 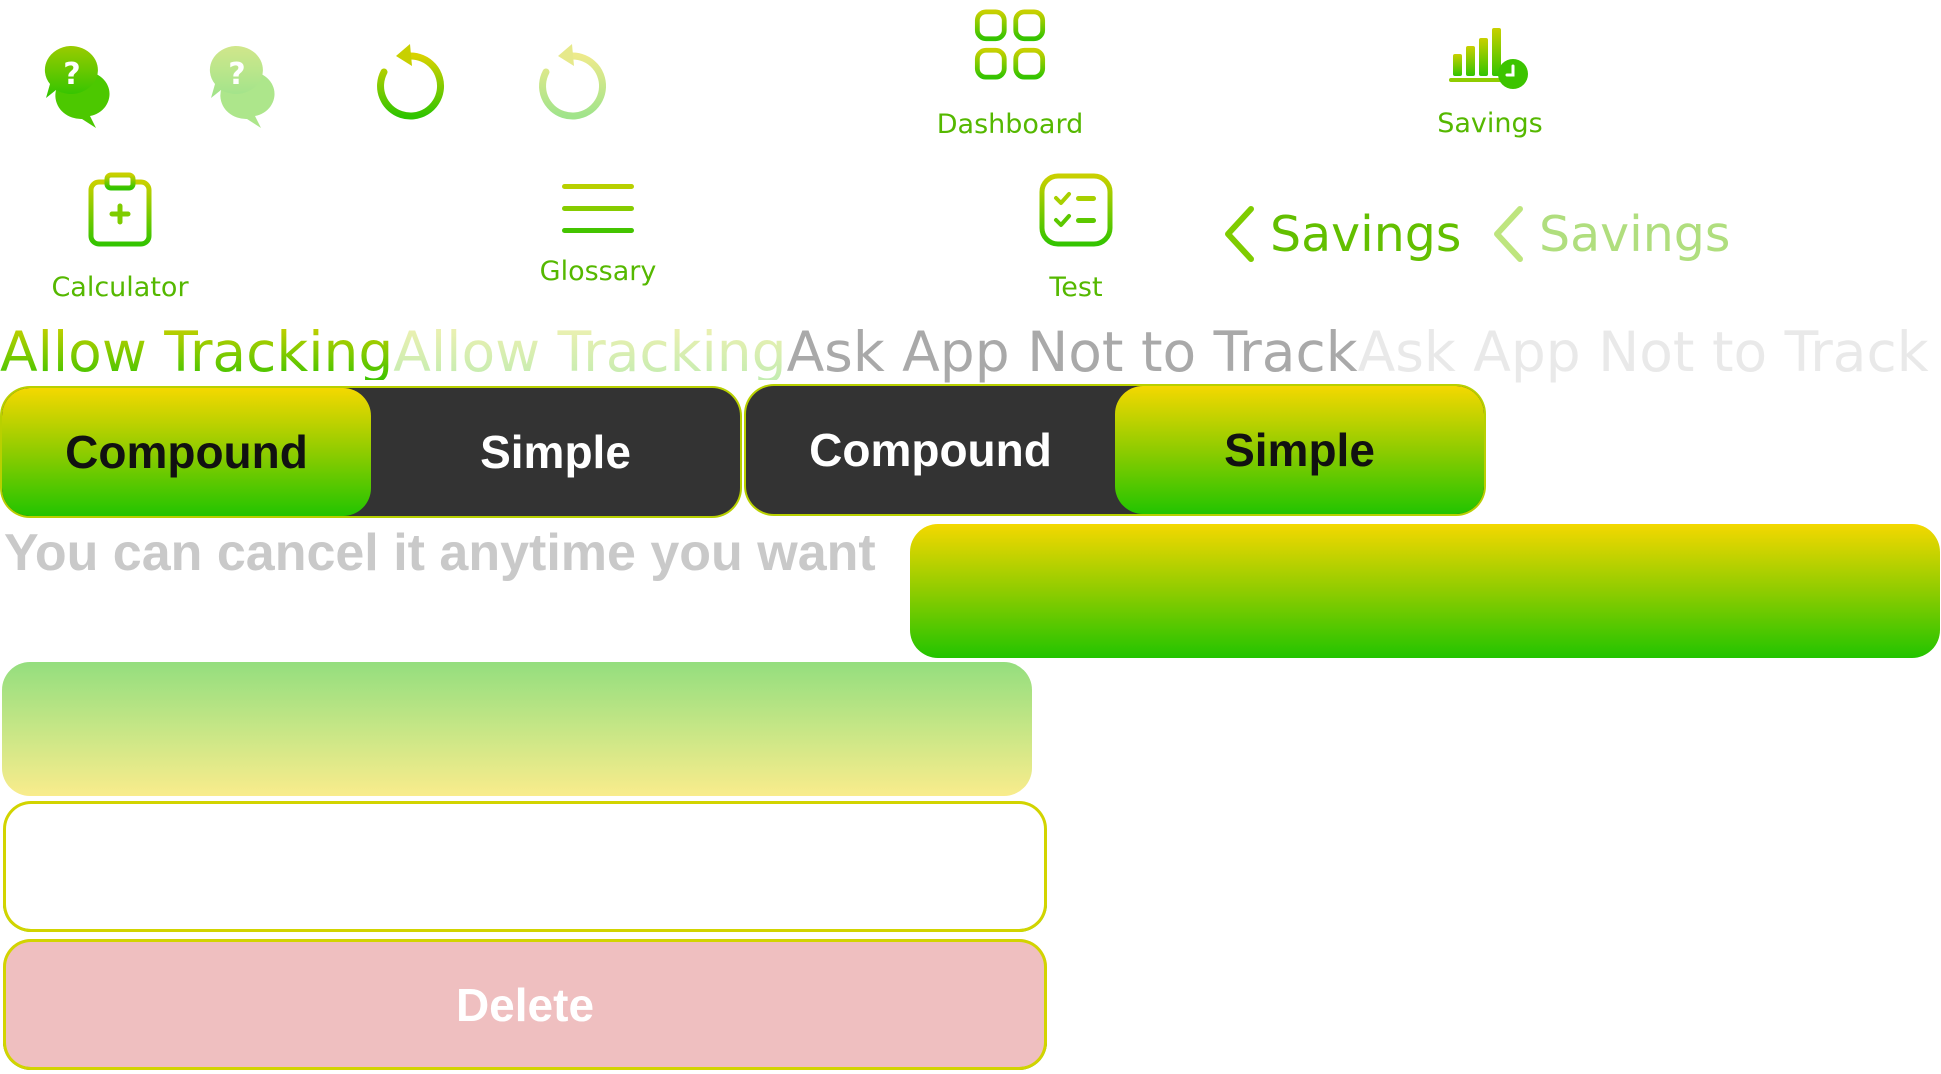 What do you see at coordinates (120, 209) in the screenshot?
I see `clipboard-plus-icon` at bounding box center [120, 209].